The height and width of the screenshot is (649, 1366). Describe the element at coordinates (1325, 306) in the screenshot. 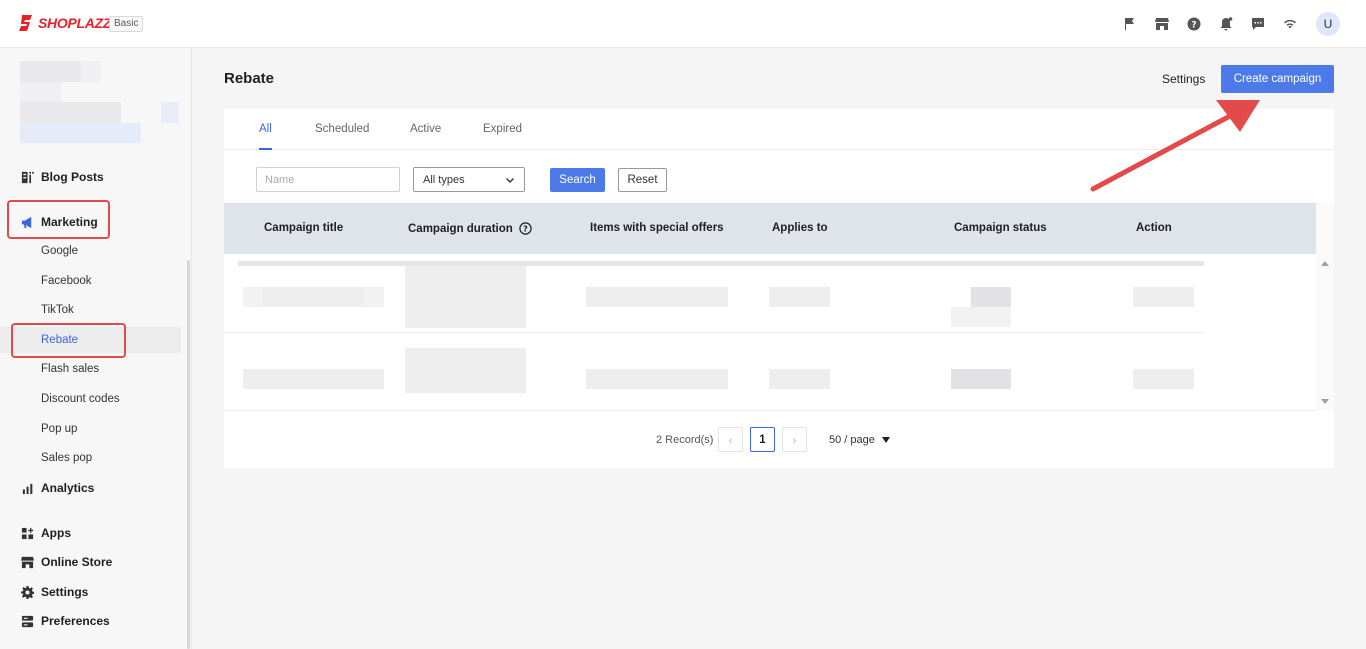

I see `table-scrollbar` at that location.